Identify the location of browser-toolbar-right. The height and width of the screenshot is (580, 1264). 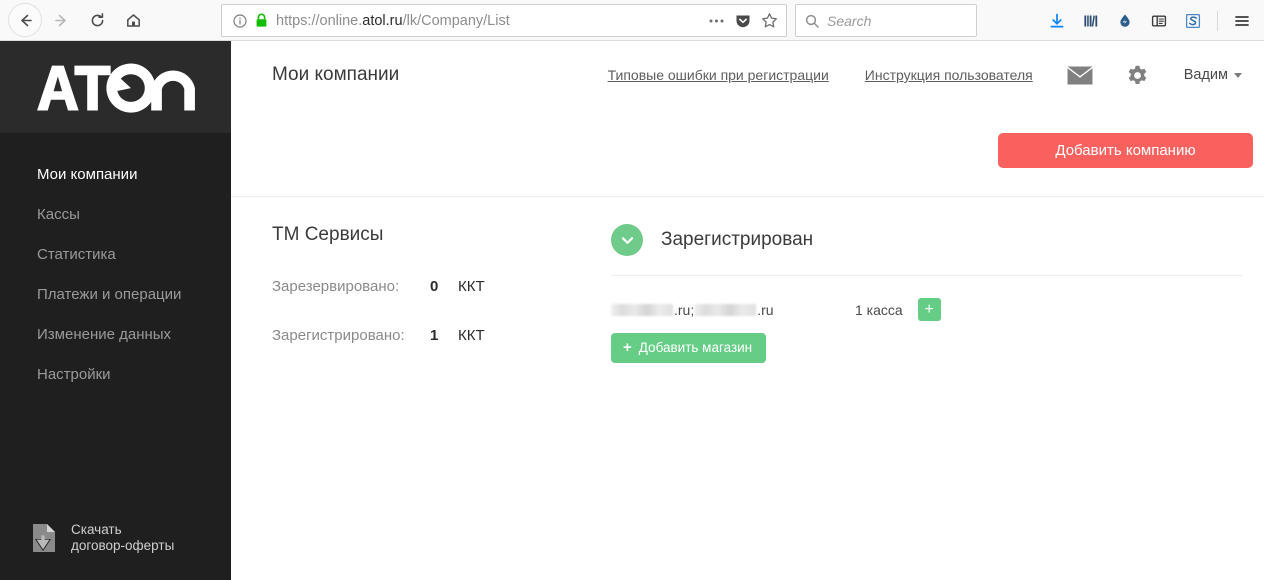
(1149, 20).